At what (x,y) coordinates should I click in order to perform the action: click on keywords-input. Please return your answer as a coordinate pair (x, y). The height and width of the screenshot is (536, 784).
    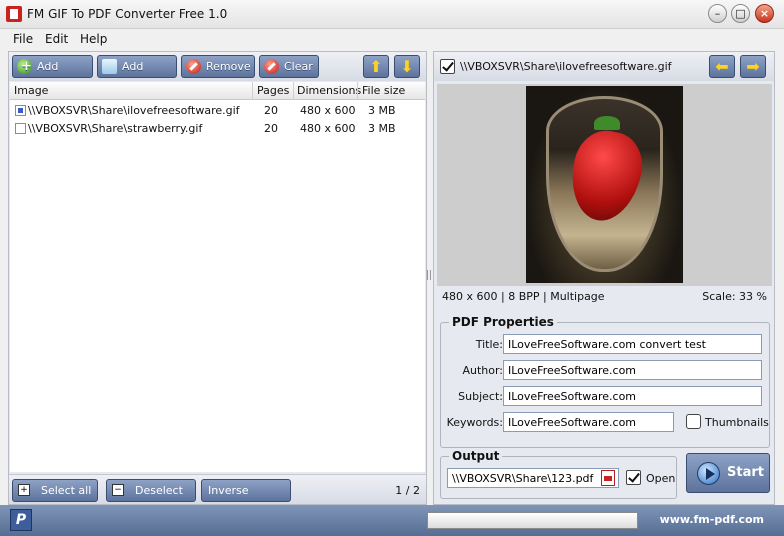
    Looking at the image, I should click on (588, 422).